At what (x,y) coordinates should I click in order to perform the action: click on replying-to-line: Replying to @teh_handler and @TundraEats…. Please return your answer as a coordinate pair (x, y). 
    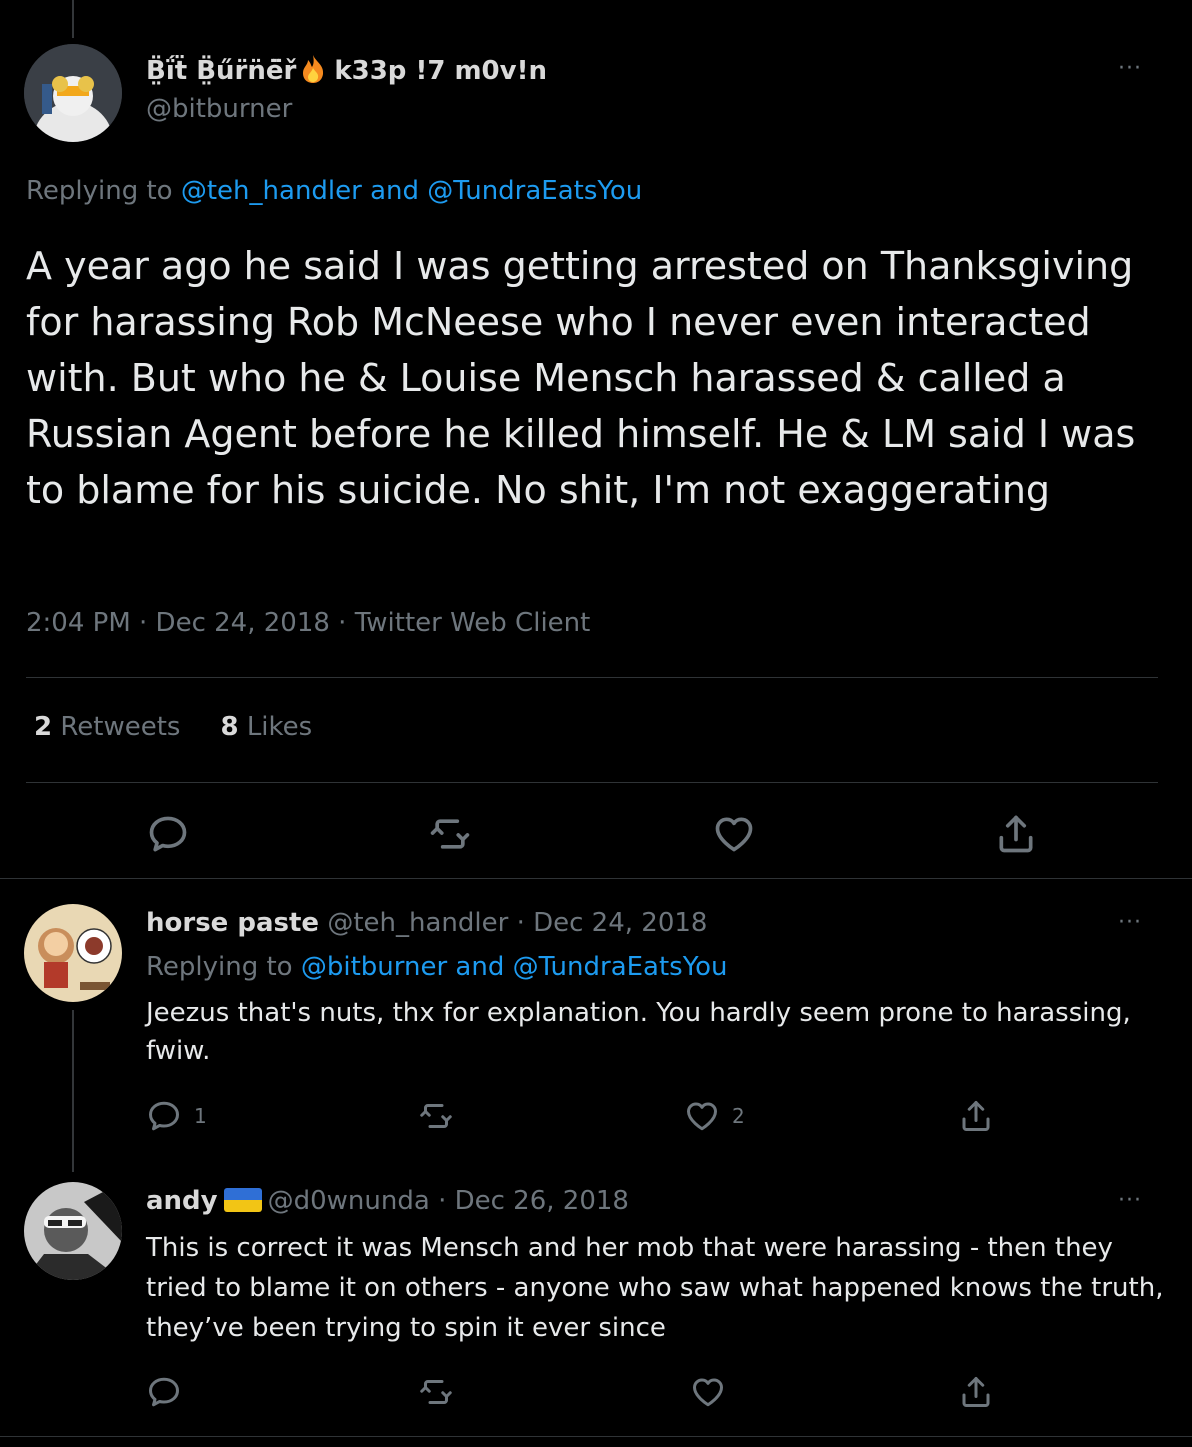
    Looking at the image, I should click on (334, 191).